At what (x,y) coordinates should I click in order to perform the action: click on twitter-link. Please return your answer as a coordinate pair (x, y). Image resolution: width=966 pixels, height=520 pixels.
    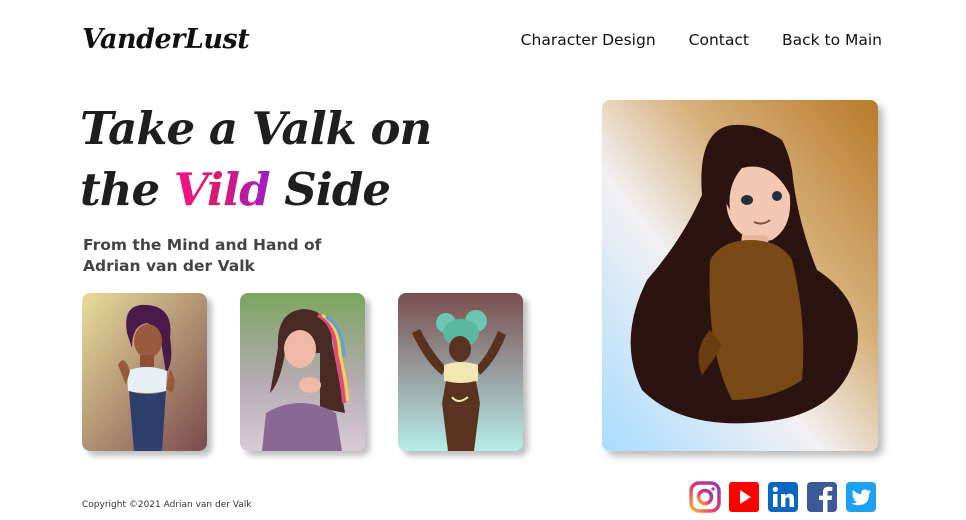
    Looking at the image, I should click on (861, 497).